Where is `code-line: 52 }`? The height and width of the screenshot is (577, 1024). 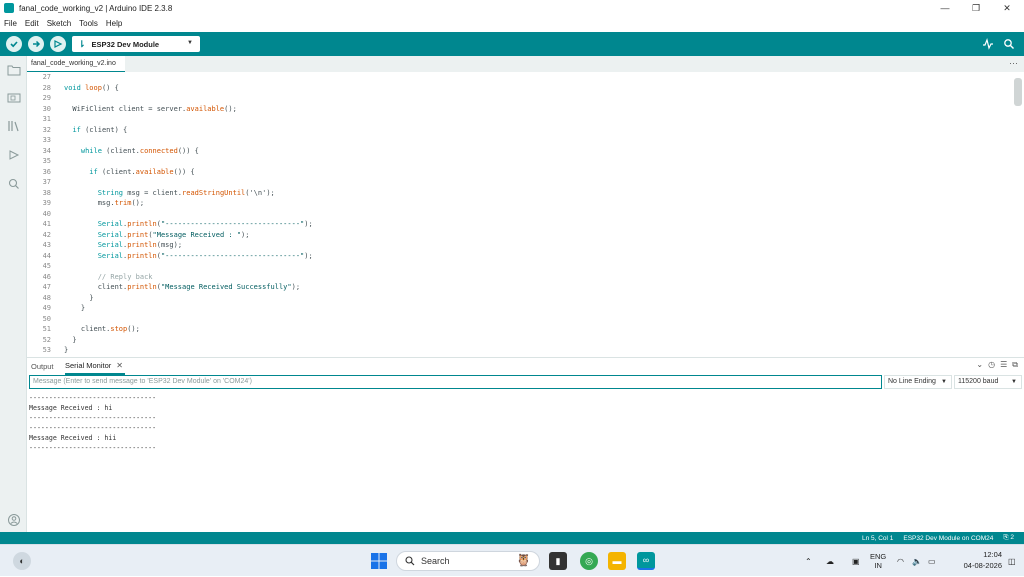 code-line: 52 } is located at coordinates (519, 340).